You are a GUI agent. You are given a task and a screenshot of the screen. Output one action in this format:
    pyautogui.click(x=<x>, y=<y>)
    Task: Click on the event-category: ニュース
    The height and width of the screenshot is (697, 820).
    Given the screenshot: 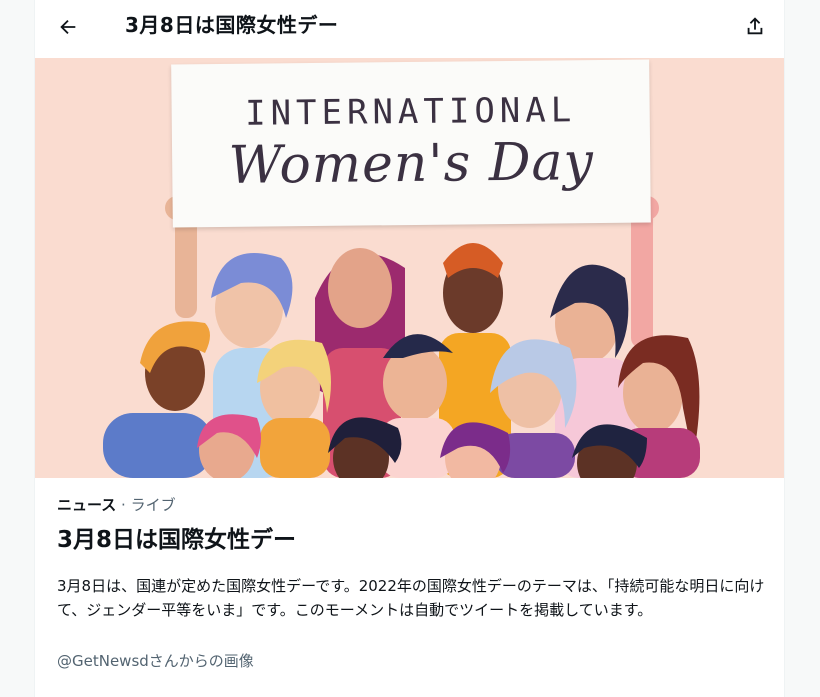 What is the action you would take?
    pyautogui.click(x=86, y=505)
    